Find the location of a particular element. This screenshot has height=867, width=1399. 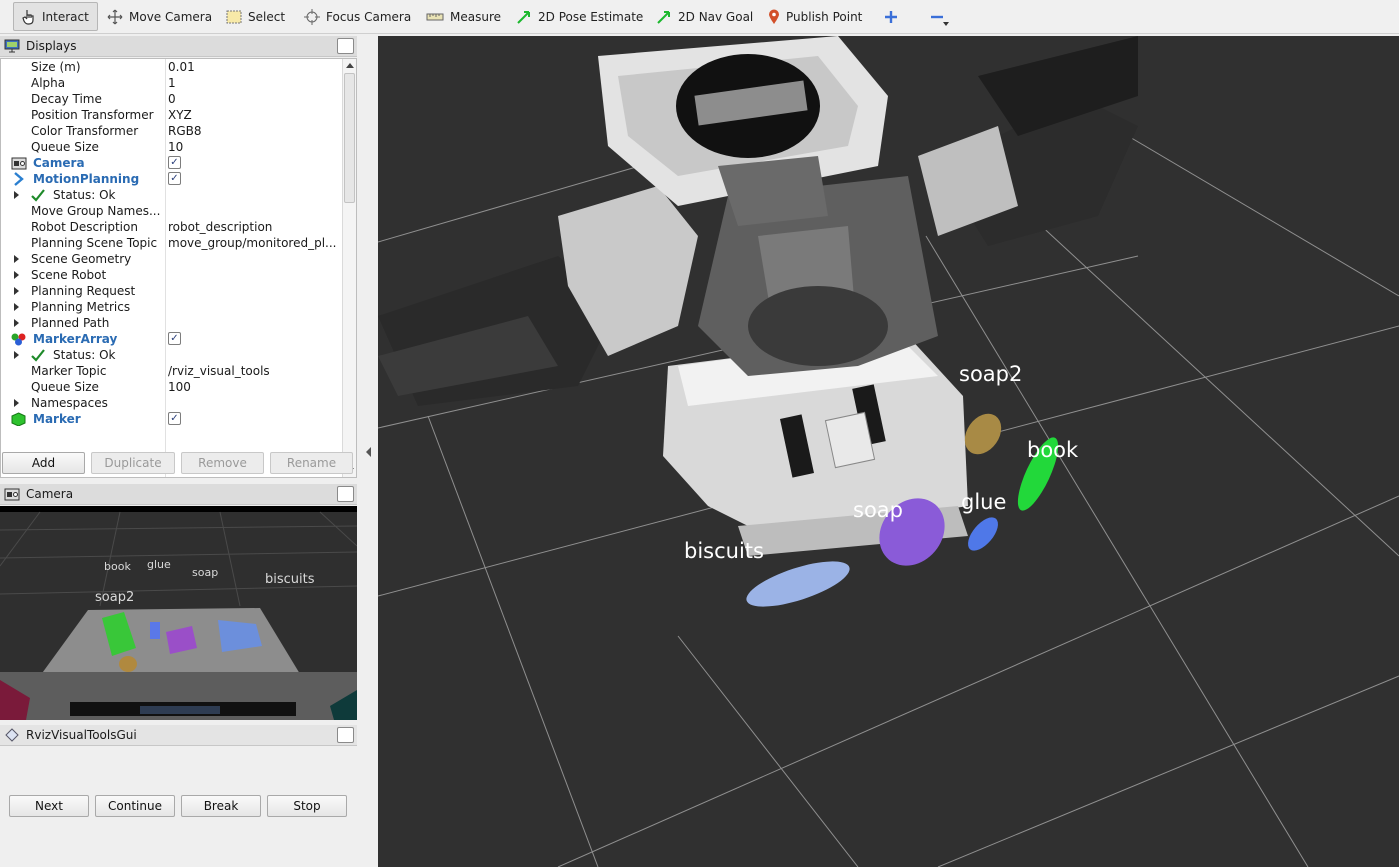

tree-row: Queue Size 100 is located at coordinates (171, 387).